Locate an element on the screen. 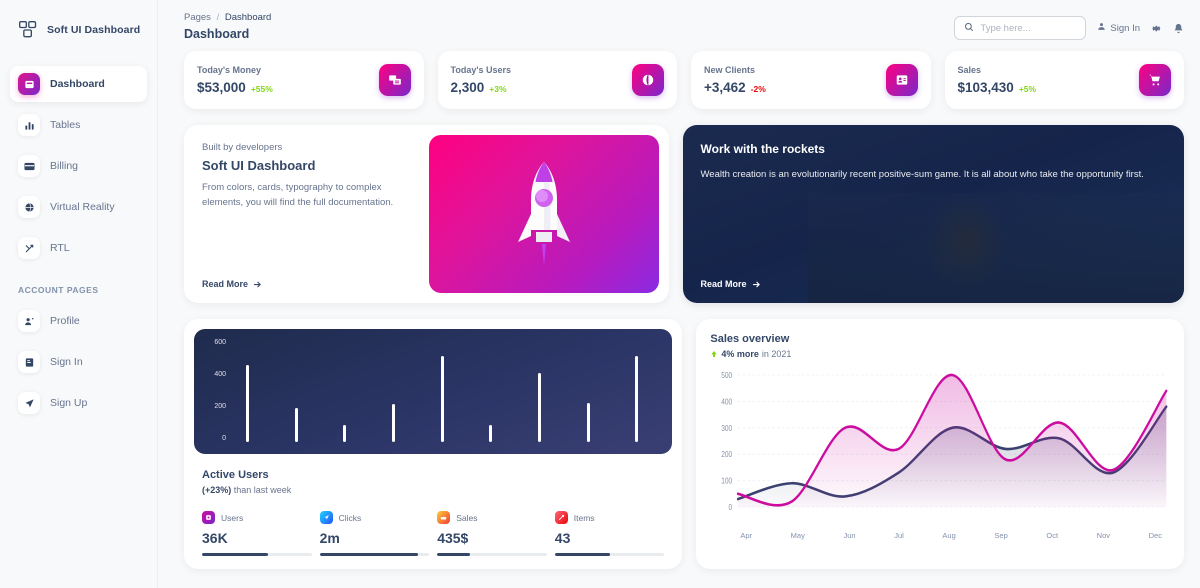  stat-label: New Clients is located at coordinates (730, 70).